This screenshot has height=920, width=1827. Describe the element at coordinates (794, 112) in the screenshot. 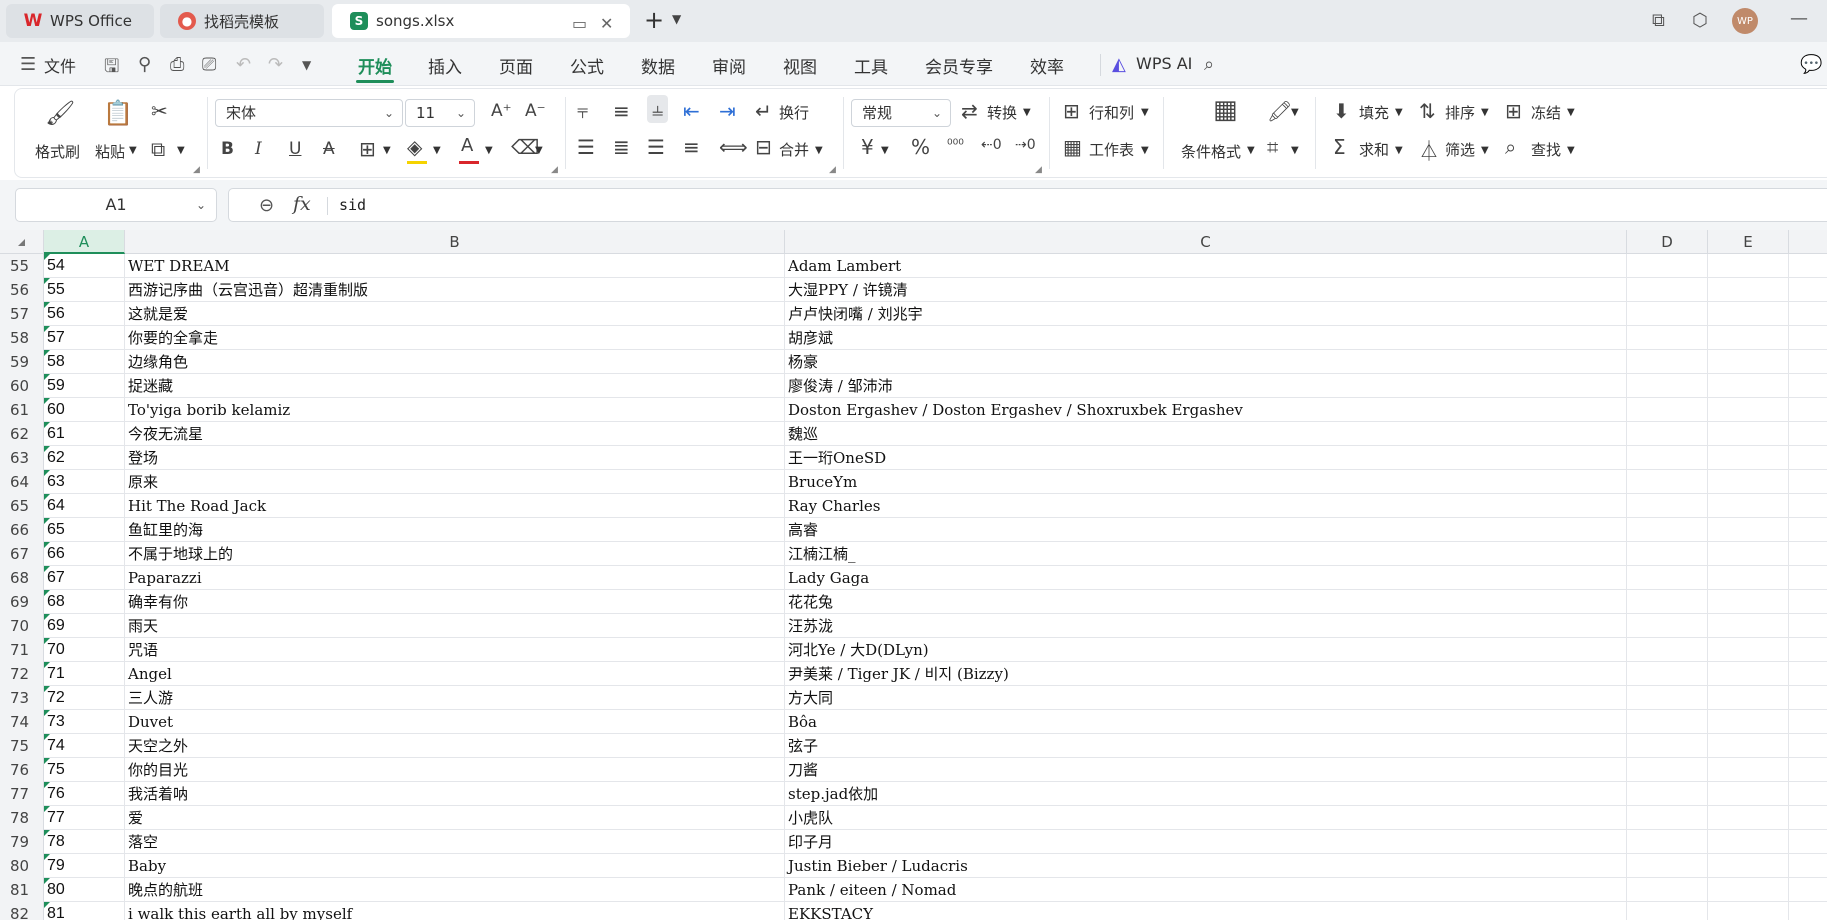

I see `wrap-button: 换行` at that location.